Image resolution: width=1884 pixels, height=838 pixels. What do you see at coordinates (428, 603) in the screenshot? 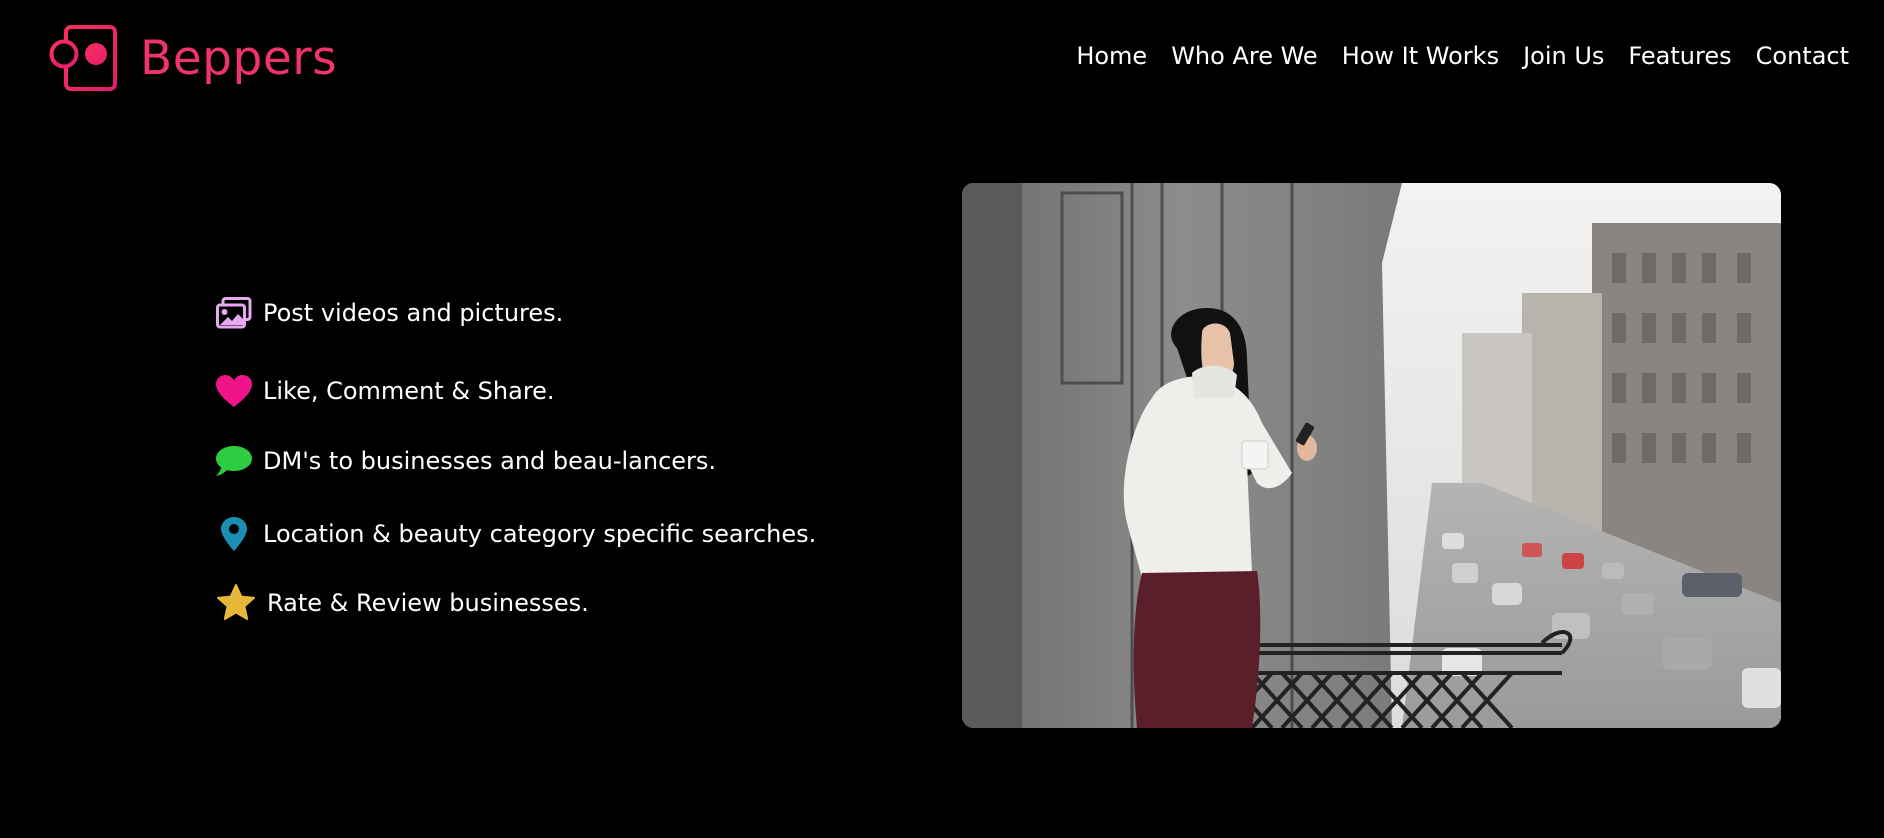
I see `feature-text: Rate & Review businesses.` at bounding box center [428, 603].